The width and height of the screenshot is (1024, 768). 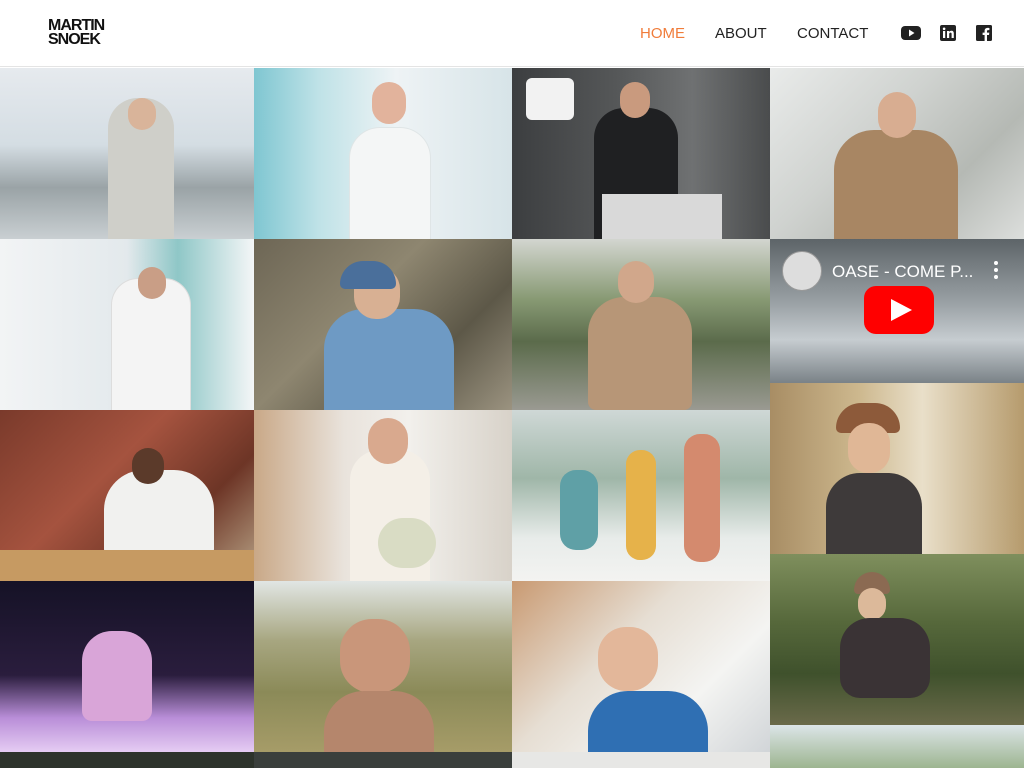 I want to click on photo-man-brick-wall, so click(x=127, y=495).